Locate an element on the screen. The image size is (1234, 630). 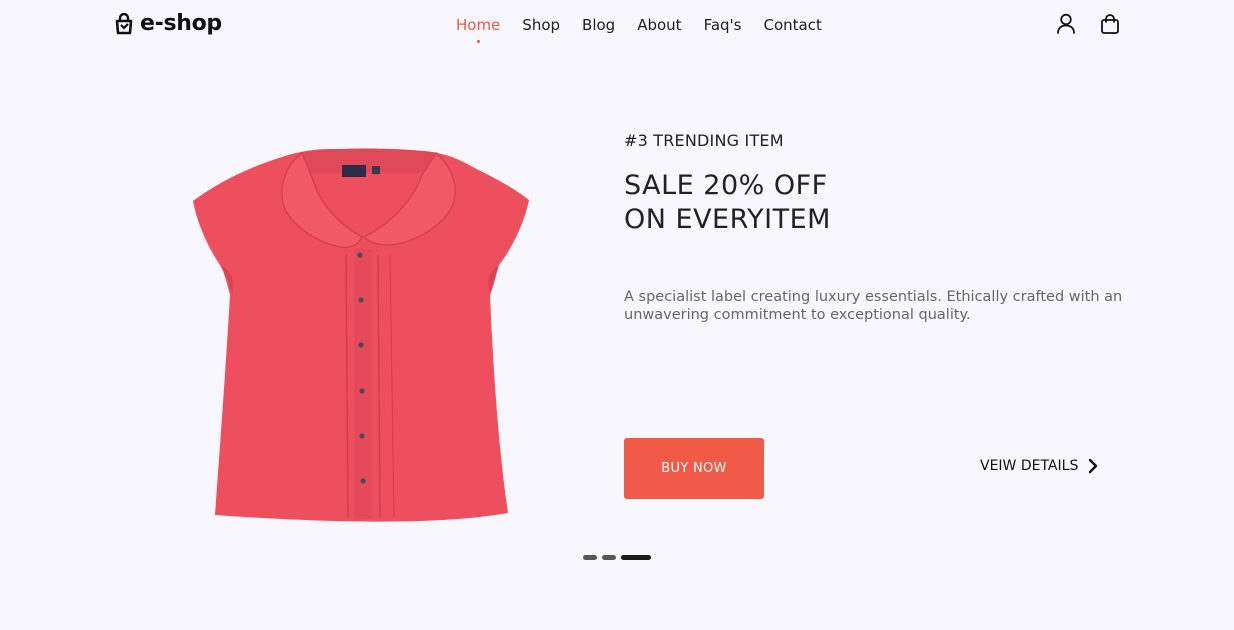
shopping-bag-icon is located at coordinates (1110, 24).